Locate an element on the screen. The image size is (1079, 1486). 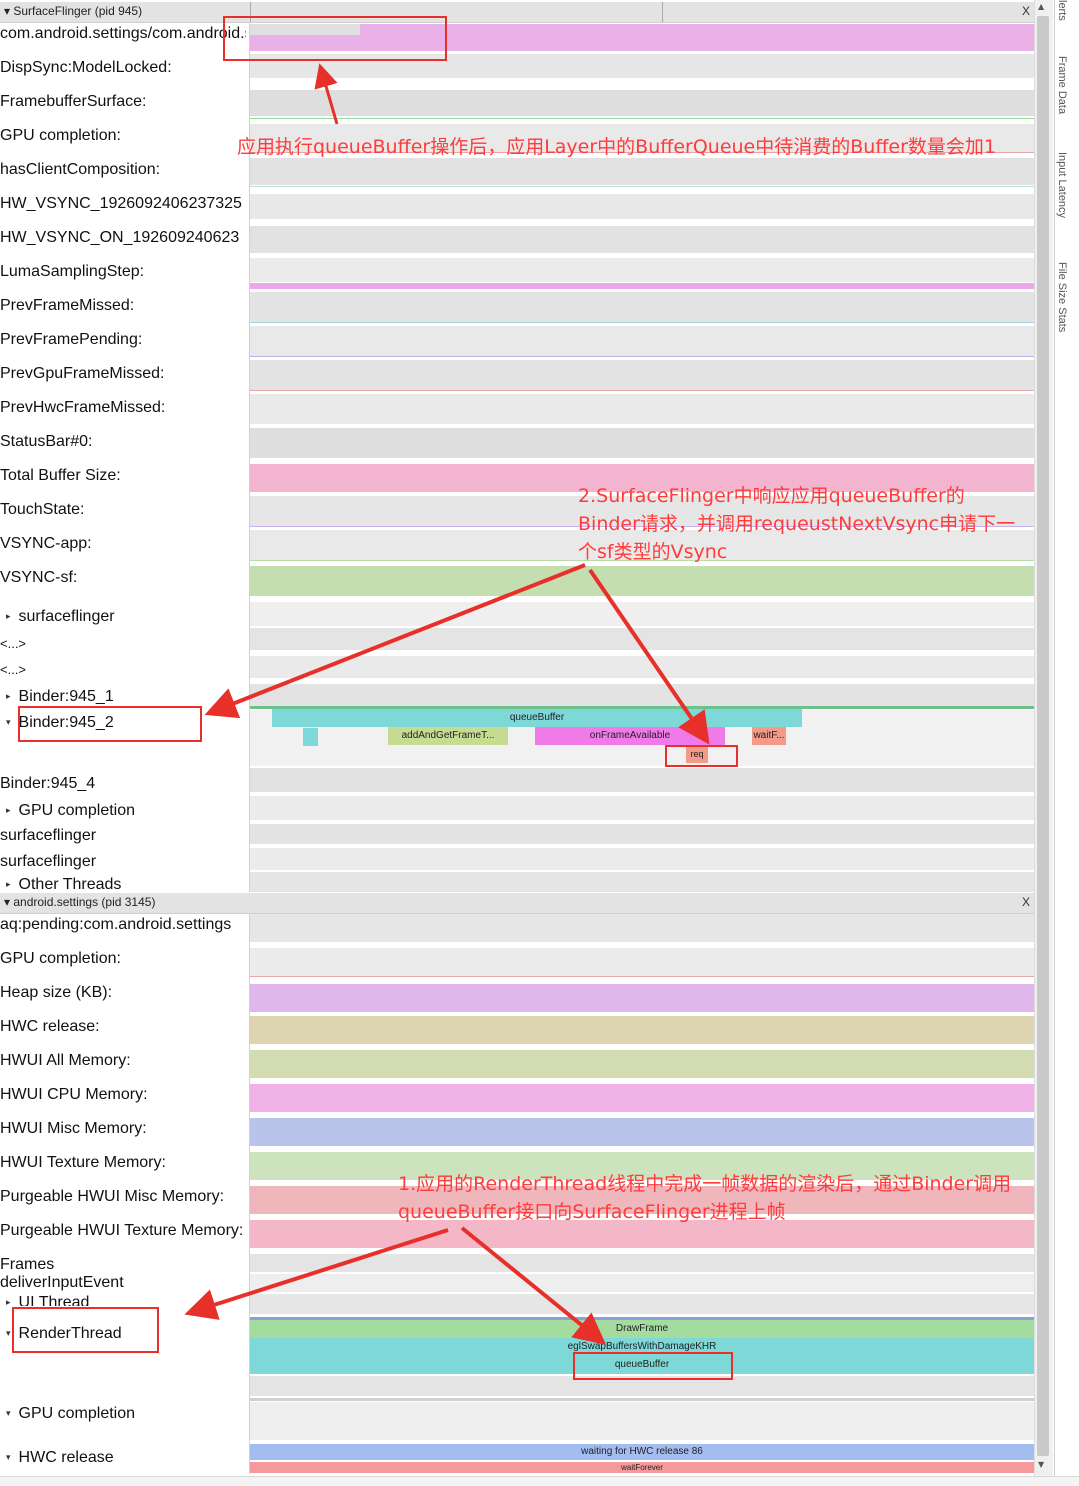
side-tab-file-size-stats: File Size Stats is located at coordinates (1062, 297).